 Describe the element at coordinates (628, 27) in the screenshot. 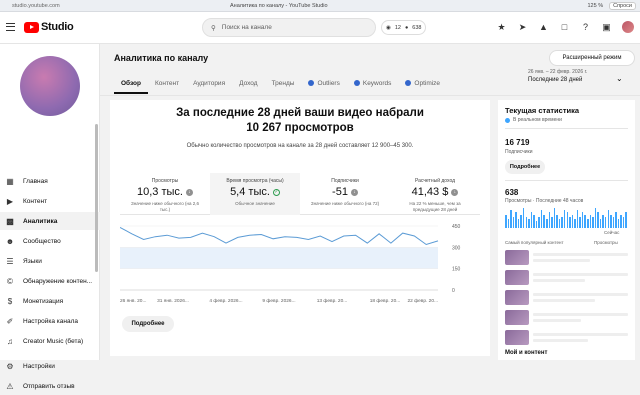

I see `account-avatar` at that location.